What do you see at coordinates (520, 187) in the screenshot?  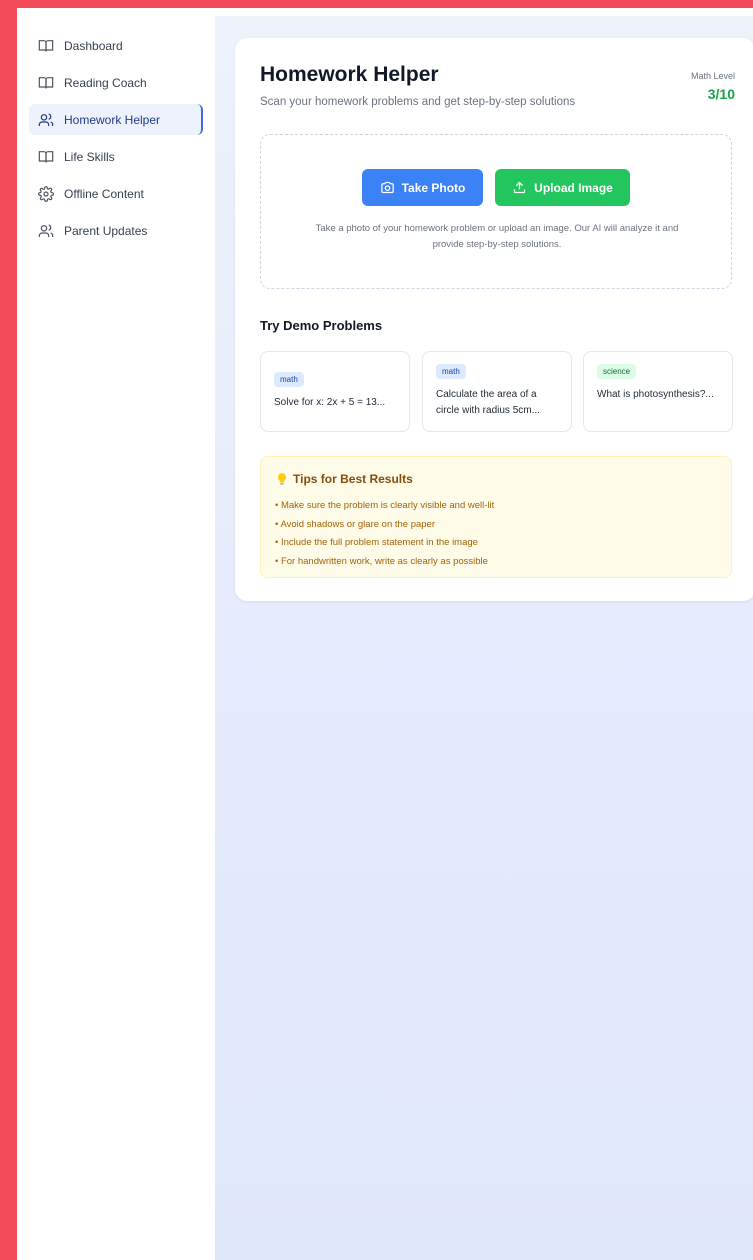 I see `upload-icon` at bounding box center [520, 187].